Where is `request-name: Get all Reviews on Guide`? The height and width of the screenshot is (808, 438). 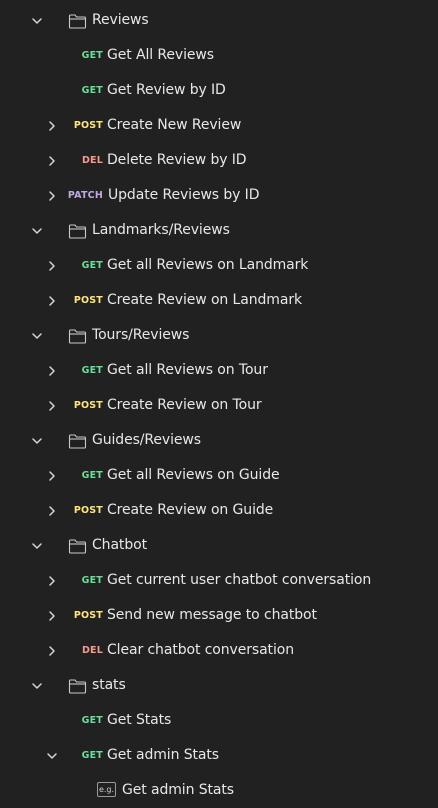 request-name: Get all Reviews on Guide is located at coordinates (193, 475).